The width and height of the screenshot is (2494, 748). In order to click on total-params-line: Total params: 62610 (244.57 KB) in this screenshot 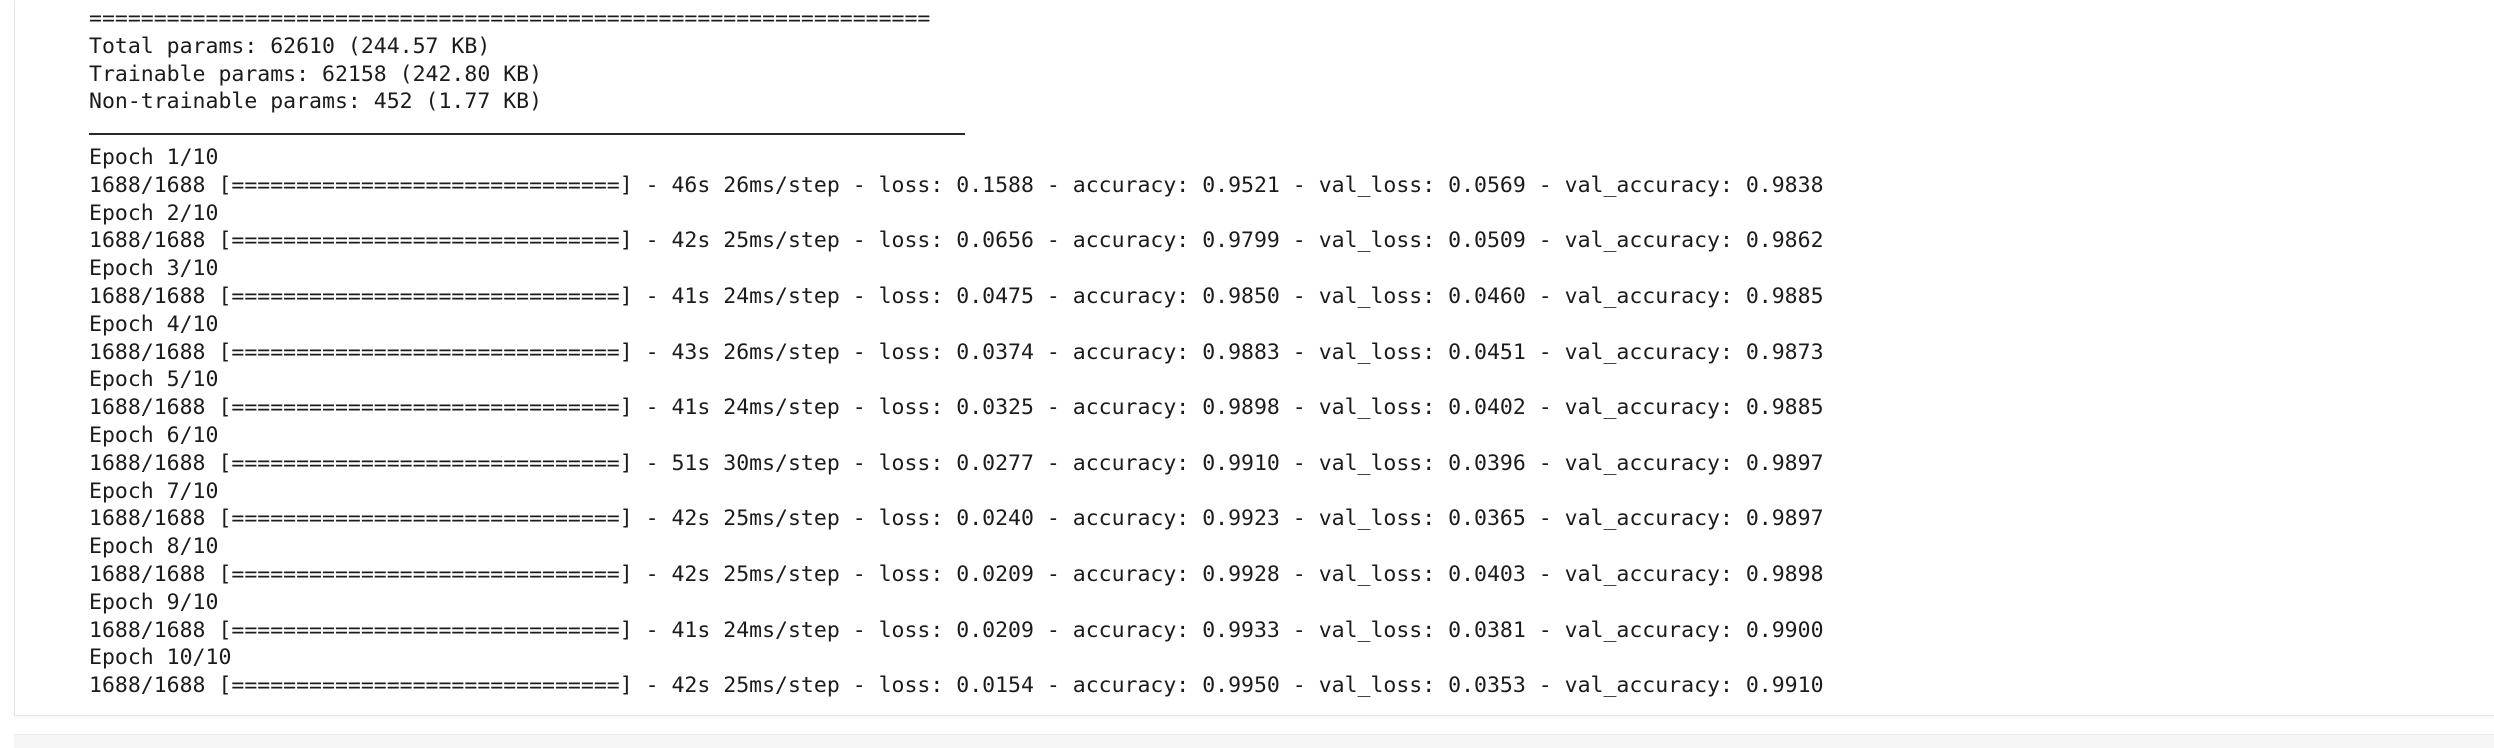, I will do `click(290, 46)`.